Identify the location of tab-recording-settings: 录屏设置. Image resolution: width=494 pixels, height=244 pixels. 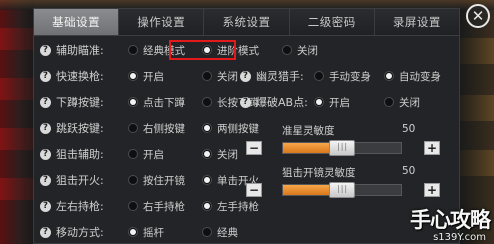
(417, 22).